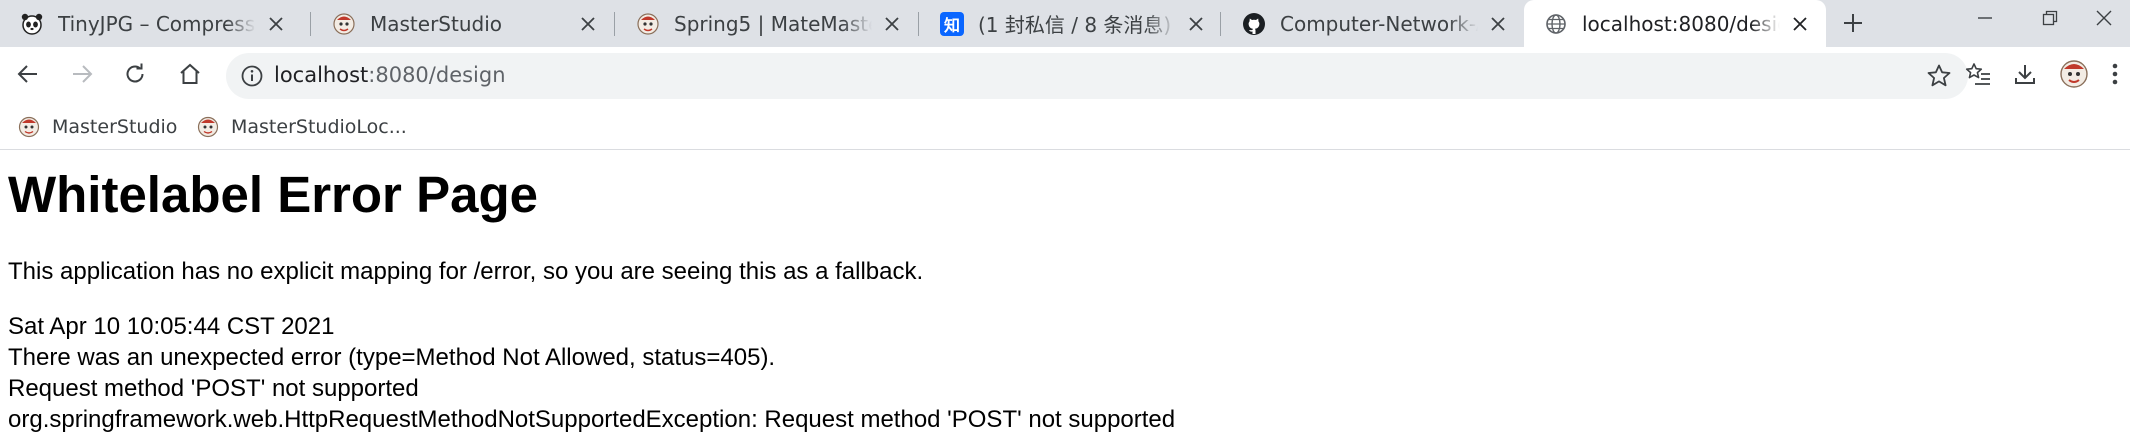  What do you see at coordinates (1097, 76) in the screenshot?
I see `address-bar: localhost:8080/design` at bounding box center [1097, 76].